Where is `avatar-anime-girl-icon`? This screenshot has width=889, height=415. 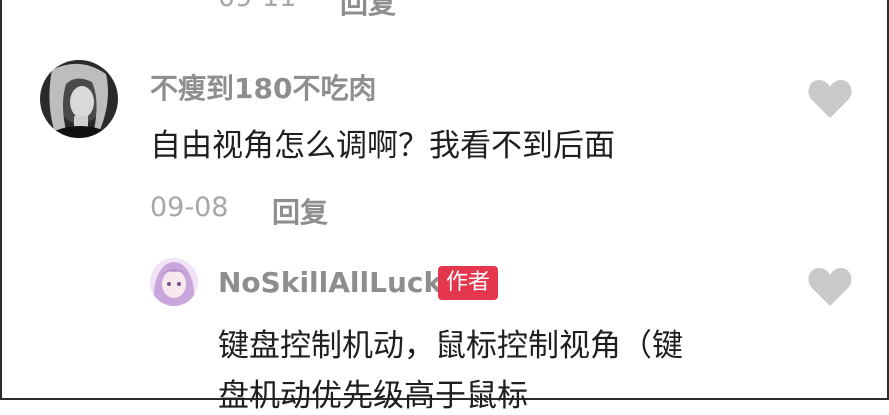
avatar-anime-girl-icon is located at coordinates (174, 282).